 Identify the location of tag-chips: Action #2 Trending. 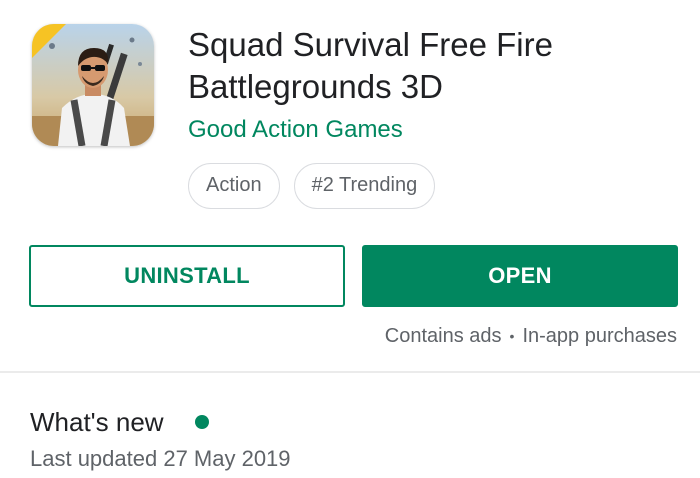
(312, 186).